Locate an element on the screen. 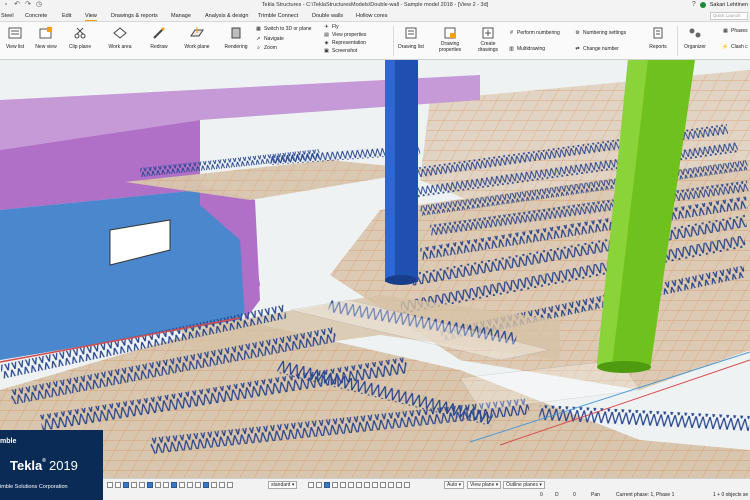 Image resolution: width=750 pixels, height=500 pixels. representation-label: Representation is located at coordinates (349, 43).